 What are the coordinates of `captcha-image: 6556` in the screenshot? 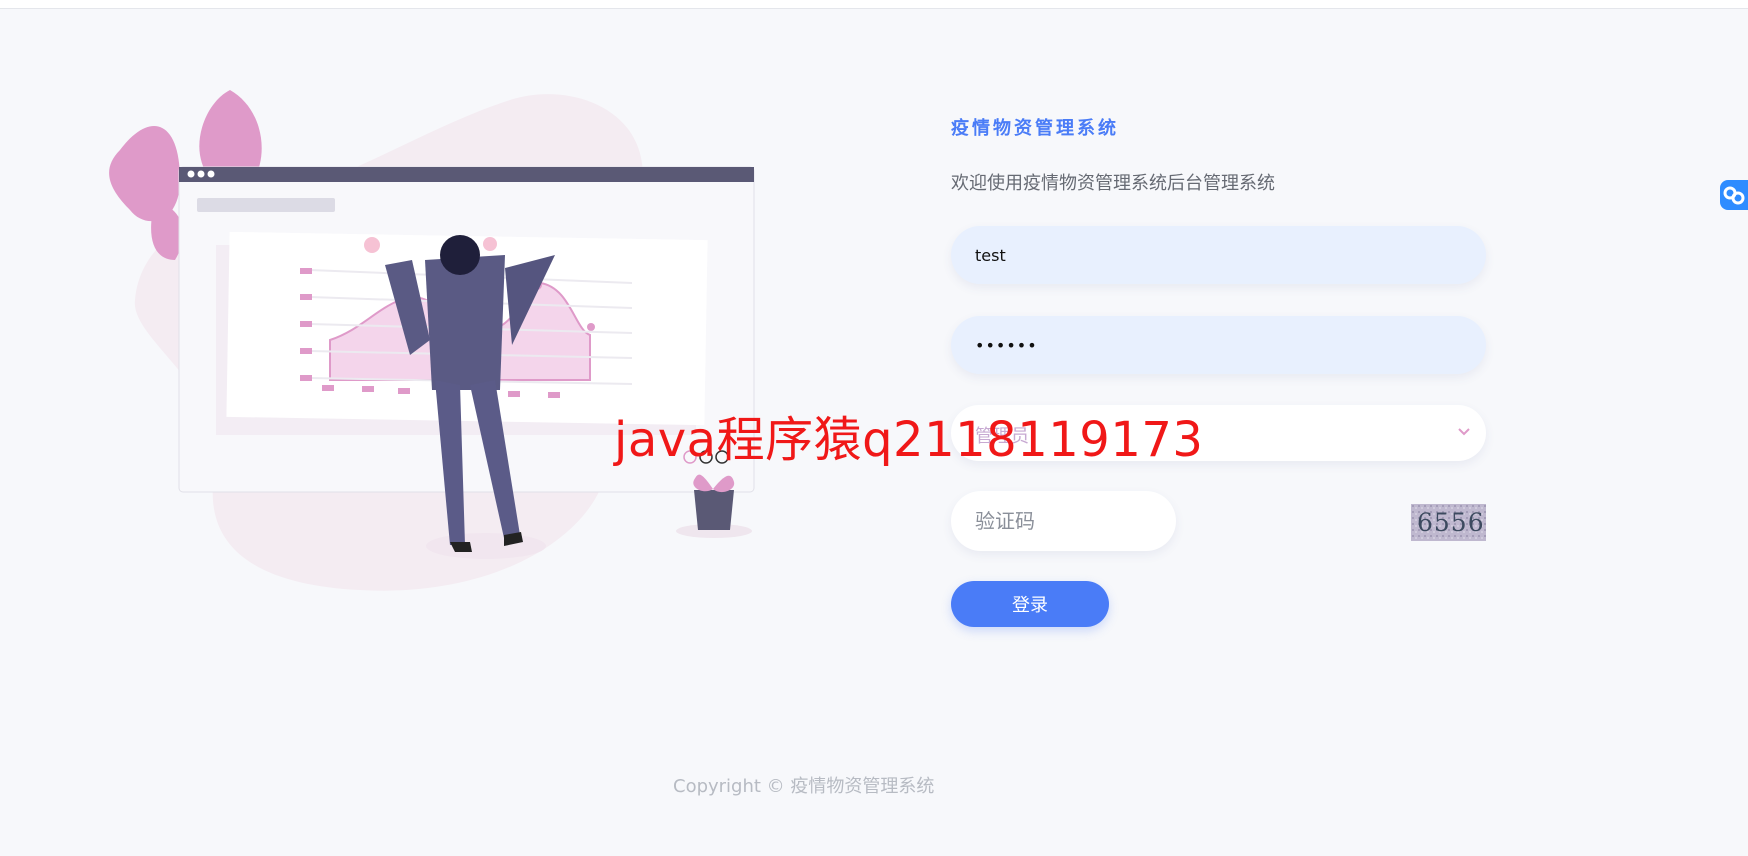 It's located at (1448, 522).